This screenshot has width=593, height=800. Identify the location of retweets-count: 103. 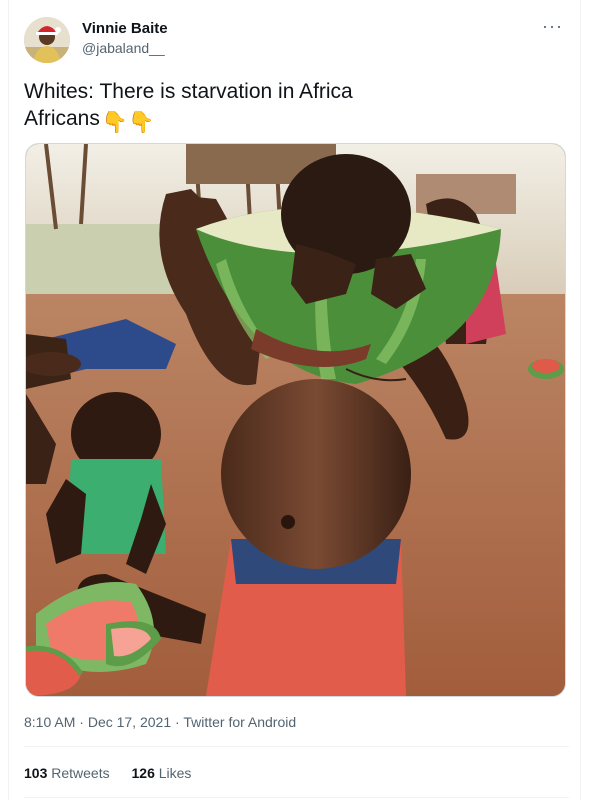
(36, 773).